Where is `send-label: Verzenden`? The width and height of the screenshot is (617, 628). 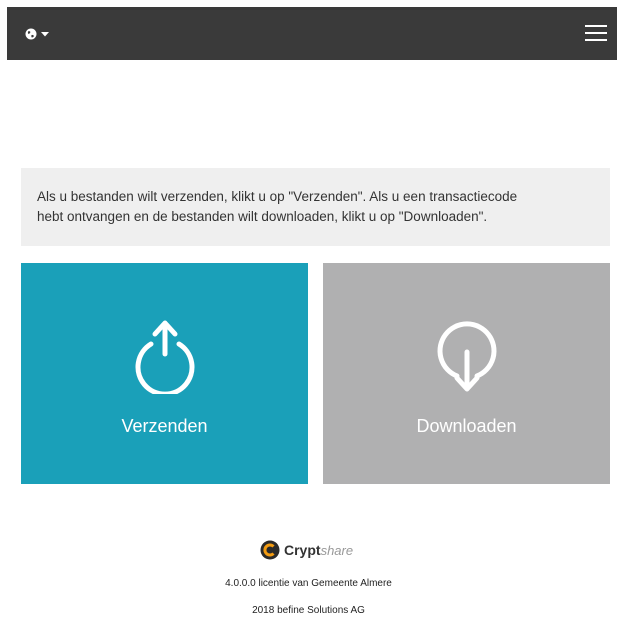 send-label: Verzenden is located at coordinates (164, 426).